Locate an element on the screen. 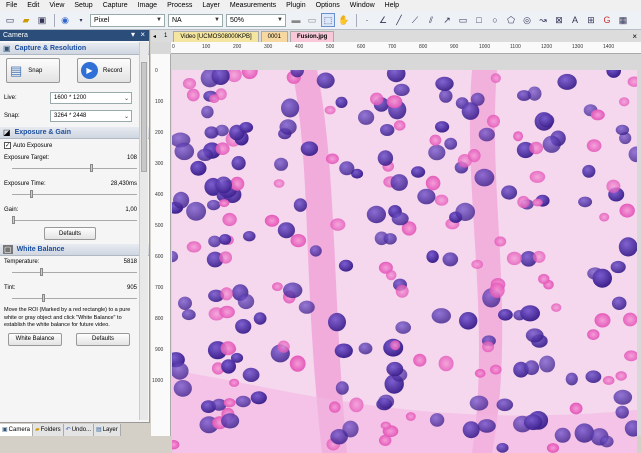  line-icon: ╱ is located at coordinates (399, 20).